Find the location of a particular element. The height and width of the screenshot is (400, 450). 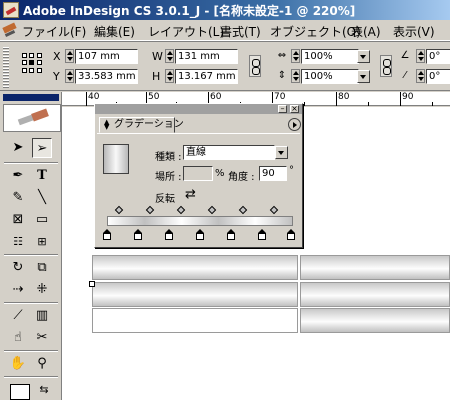

shear-spinner is located at coordinates (420, 76).